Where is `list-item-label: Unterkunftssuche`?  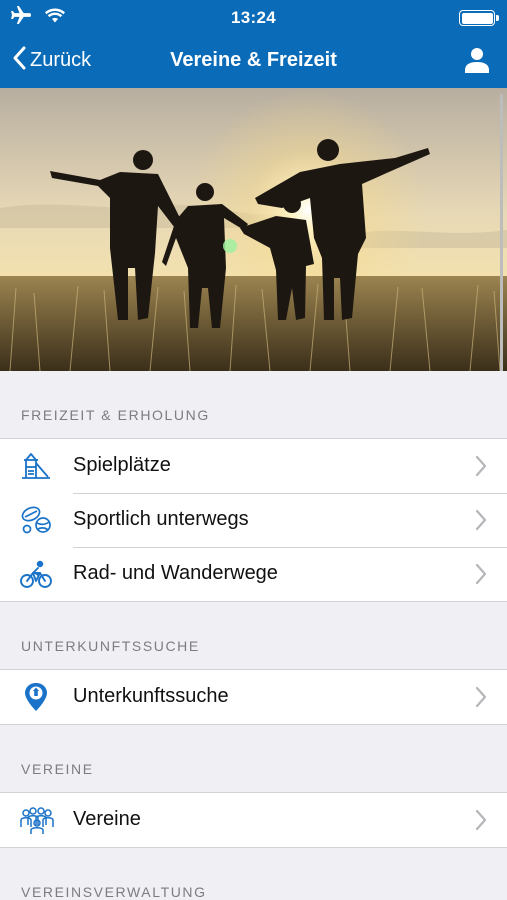 list-item-label: Unterkunftssuche is located at coordinates (151, 696).